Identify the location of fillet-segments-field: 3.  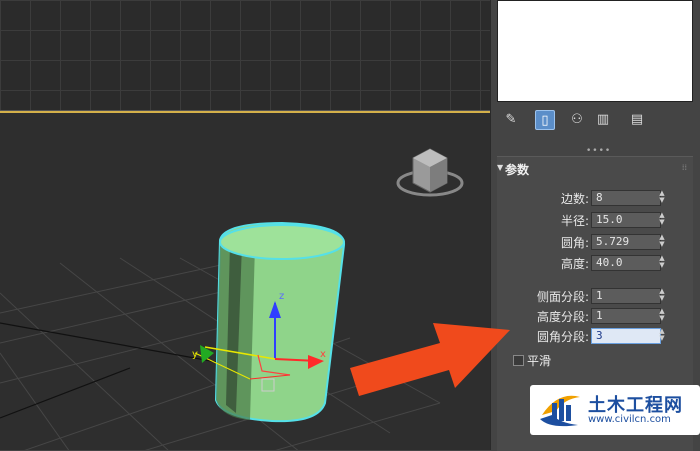
(626, 336).